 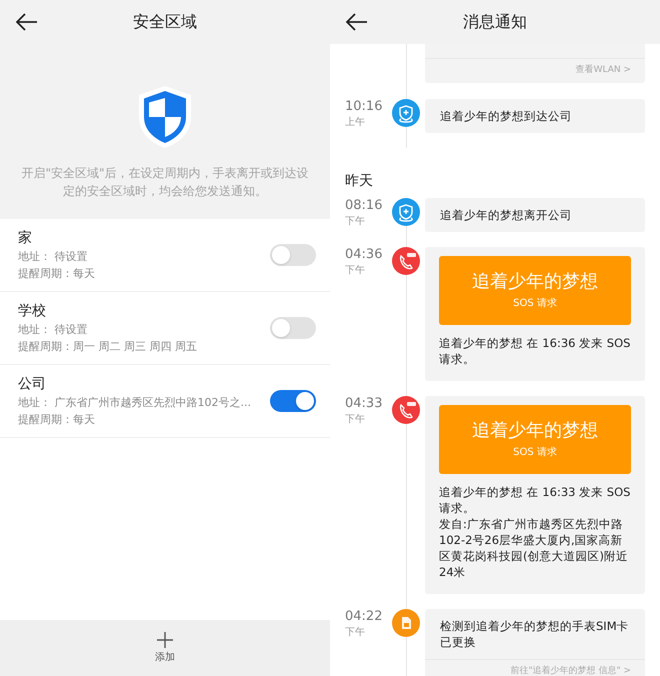 What do you see at coordinates (25, 238) in the screenshot?
I see `zone-name: 家` at bounding box center [25, 238].